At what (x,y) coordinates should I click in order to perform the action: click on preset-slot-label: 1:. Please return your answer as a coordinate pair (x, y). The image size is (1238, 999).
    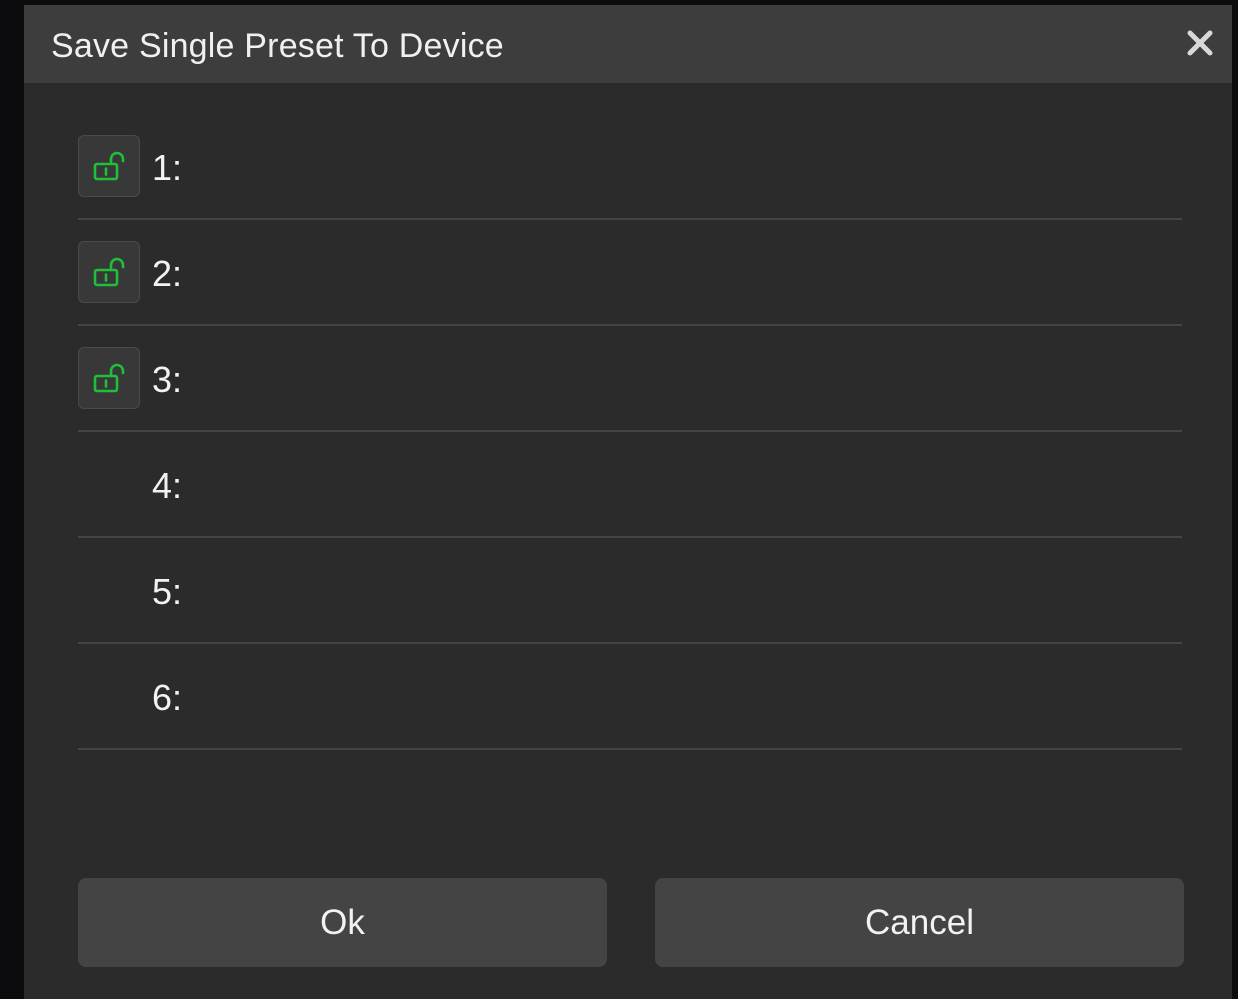
    Looking at the image, I should click on (167, 167).